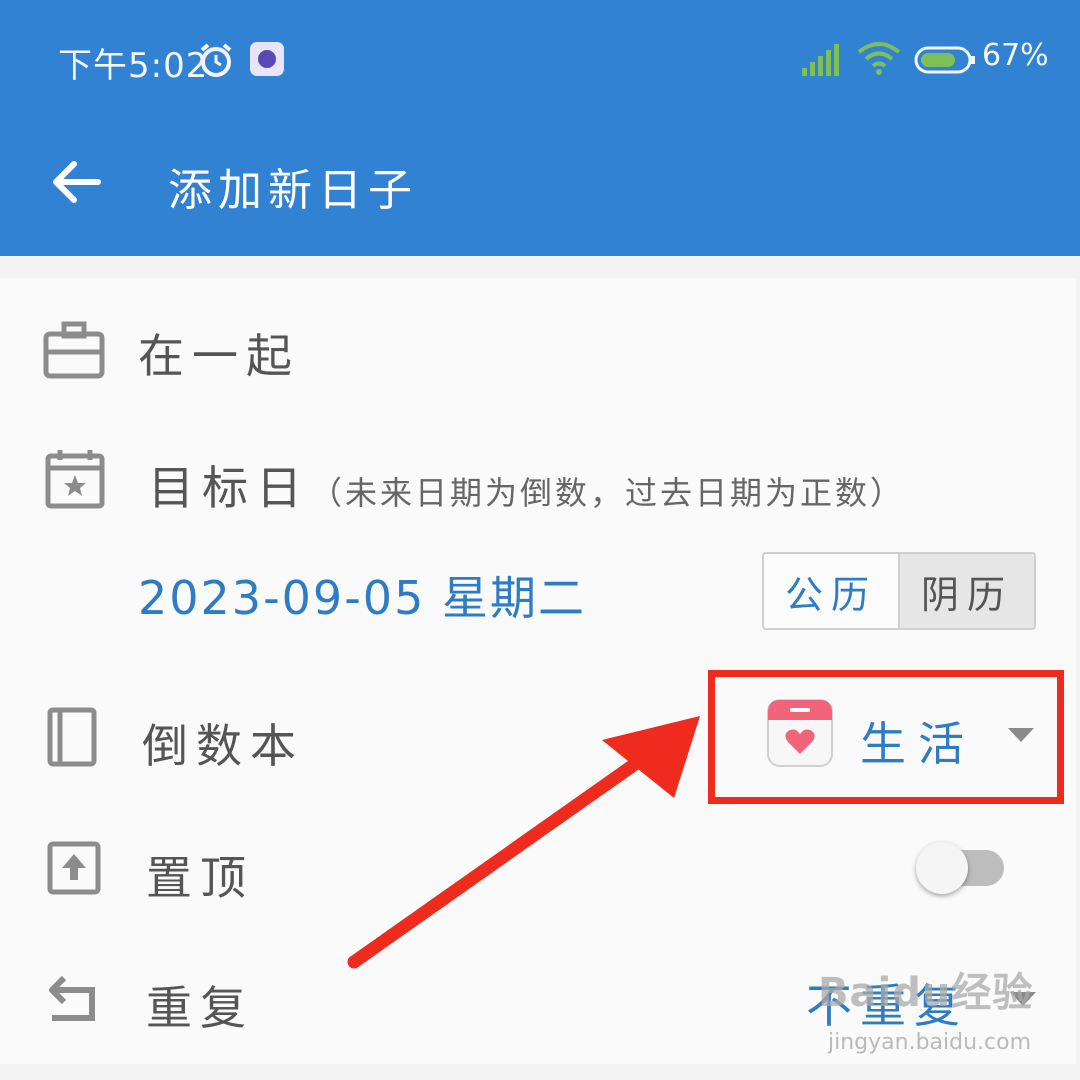 The height and width of the screenshot is (1080, 1080). Describe the element at coordinates (886, 737) in the screenshot. I see `annotation-highlight-box` at that location.